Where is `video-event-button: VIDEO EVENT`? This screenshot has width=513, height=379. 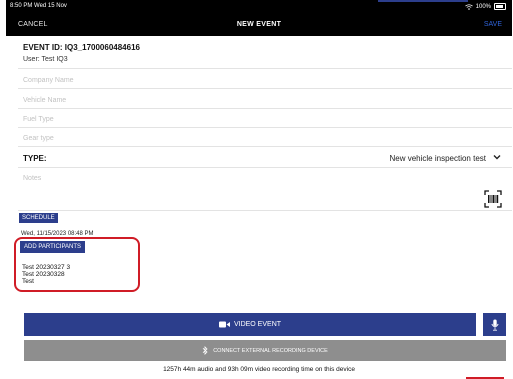
video-event-button: VIDEO EVENT is located at coordinates (250, 324).